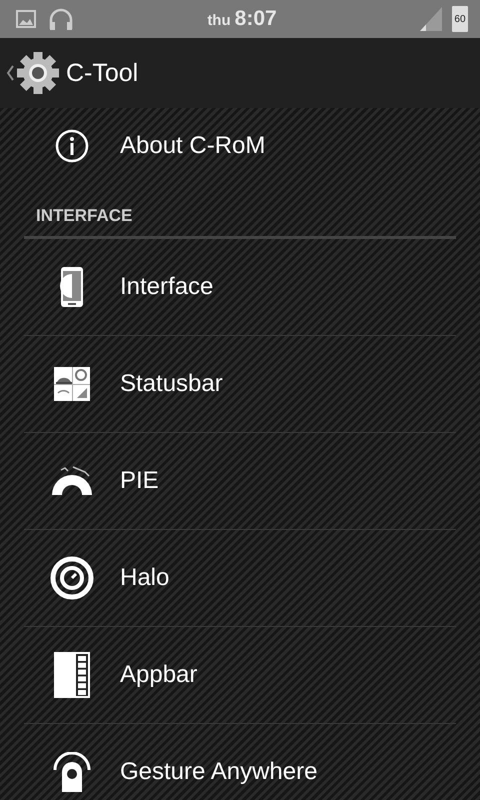 The image size is (480, 800). Describe the element at coordinates (61, 19) in the screenshot. I see `headphones-icon` at that location.